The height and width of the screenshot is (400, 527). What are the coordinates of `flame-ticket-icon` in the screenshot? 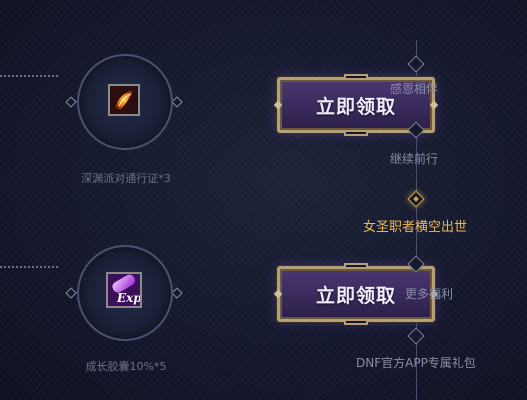 It's located at (124, 100).